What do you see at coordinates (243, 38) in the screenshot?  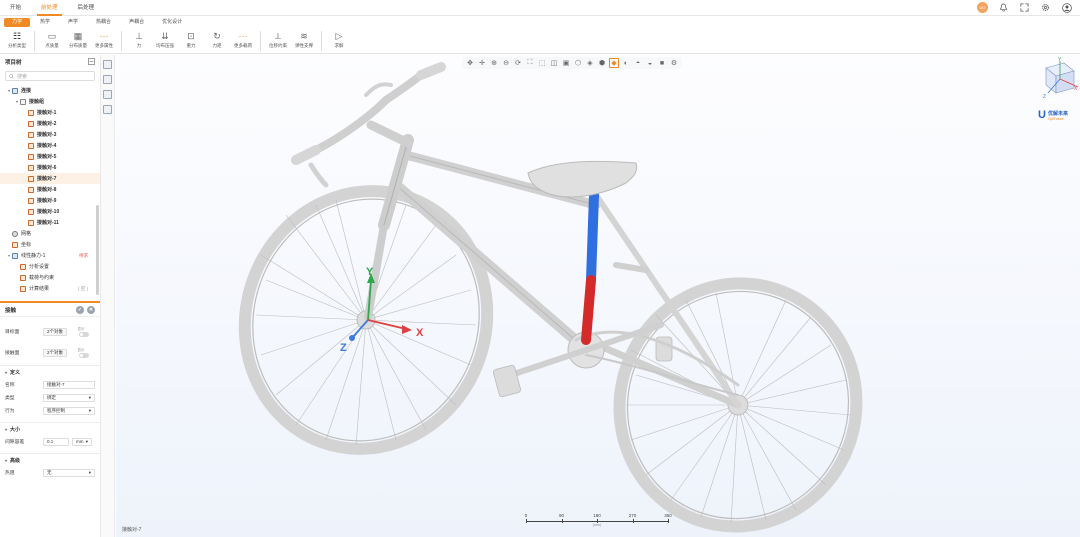 I see `ribbon-button-more-loads: ⋯ 更多载荷` at bounding box center [243, 38].